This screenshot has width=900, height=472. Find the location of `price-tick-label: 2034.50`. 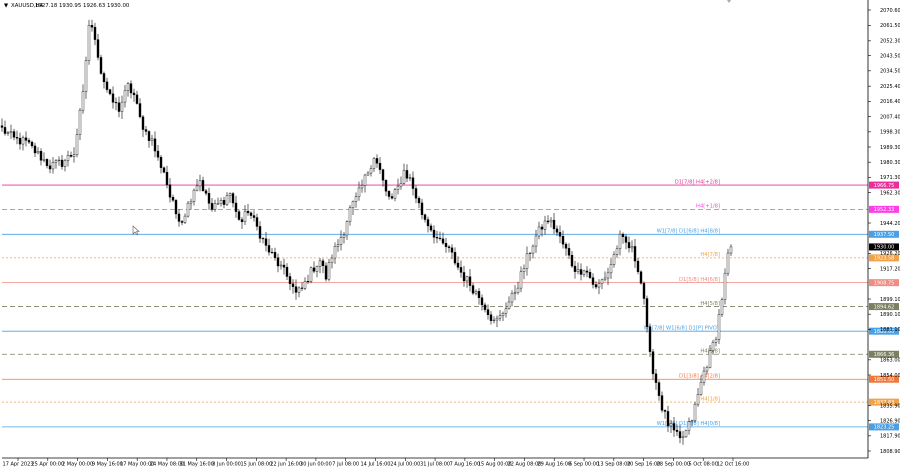

price-tick-label: 2034.50 is located at coordinates (890, 72).